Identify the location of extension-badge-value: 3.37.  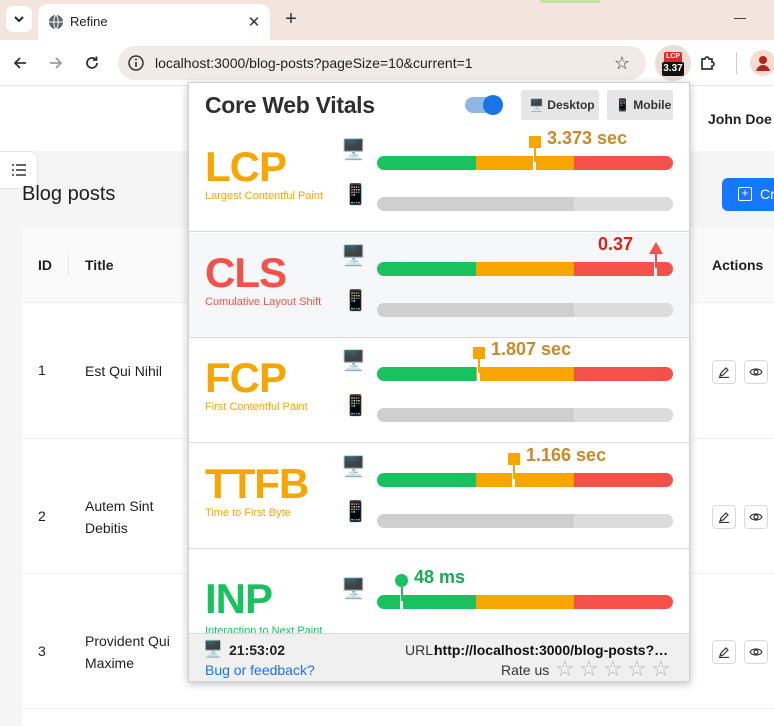
(673, 69).